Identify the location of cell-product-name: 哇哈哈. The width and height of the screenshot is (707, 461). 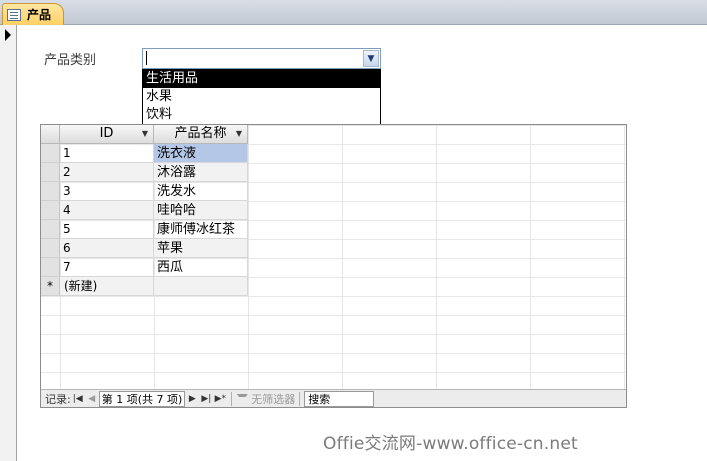
(201, 210).